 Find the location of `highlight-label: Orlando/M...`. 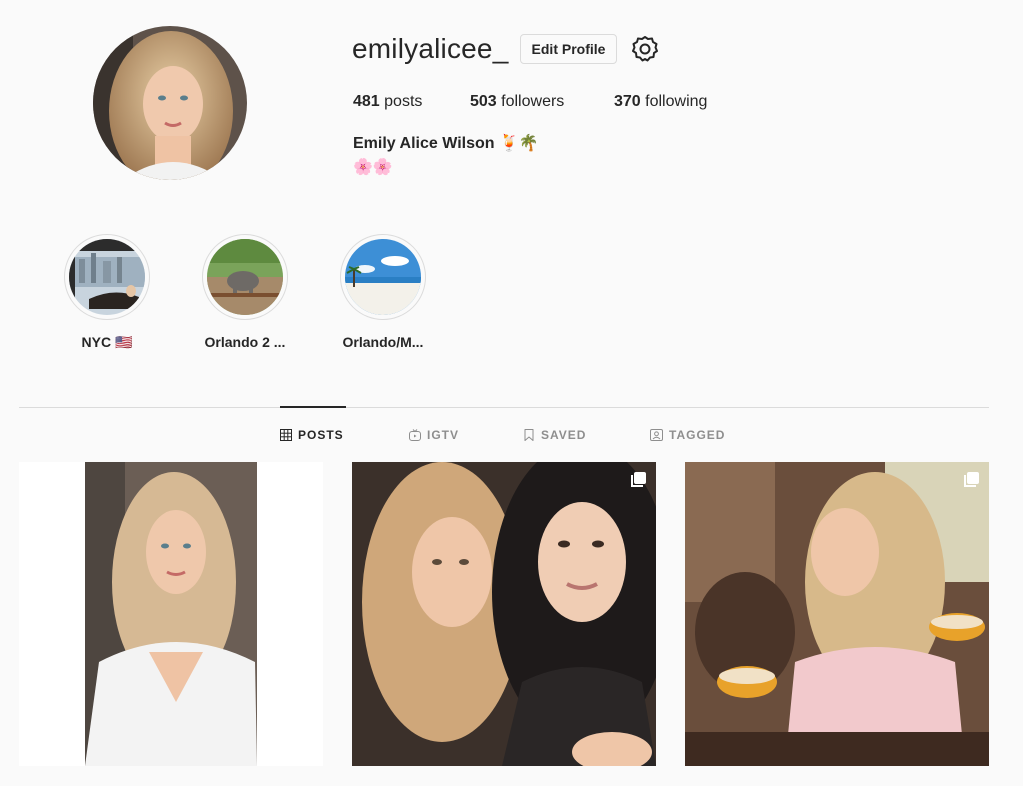

highlight-label: Orlando/M... is located at coordinates (383, 342).